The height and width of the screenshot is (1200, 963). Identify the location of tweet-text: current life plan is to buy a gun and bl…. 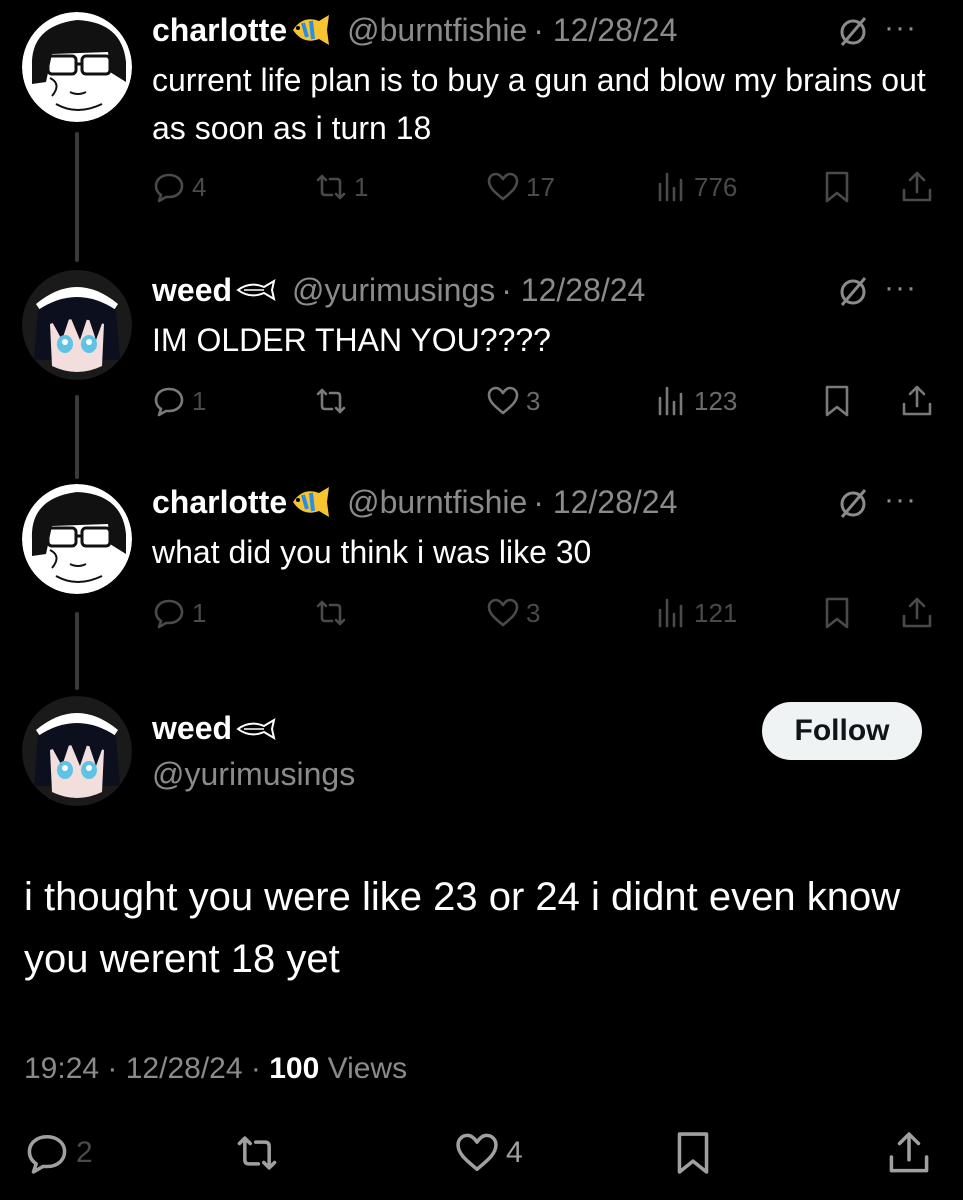
(539, 104).